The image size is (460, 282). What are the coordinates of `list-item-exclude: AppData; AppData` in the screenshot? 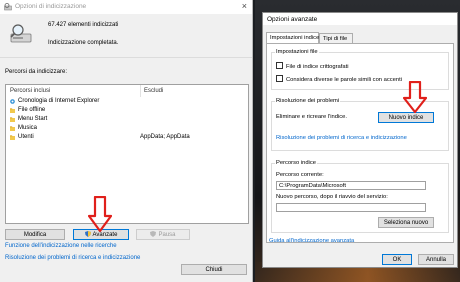 It's located at (165, 137).